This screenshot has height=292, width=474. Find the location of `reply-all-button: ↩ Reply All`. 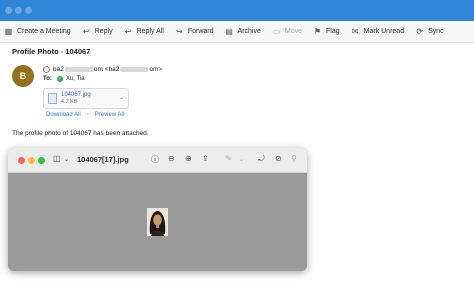

reply-all-button: ↩ Reply All is located at coordinates (144, 31).